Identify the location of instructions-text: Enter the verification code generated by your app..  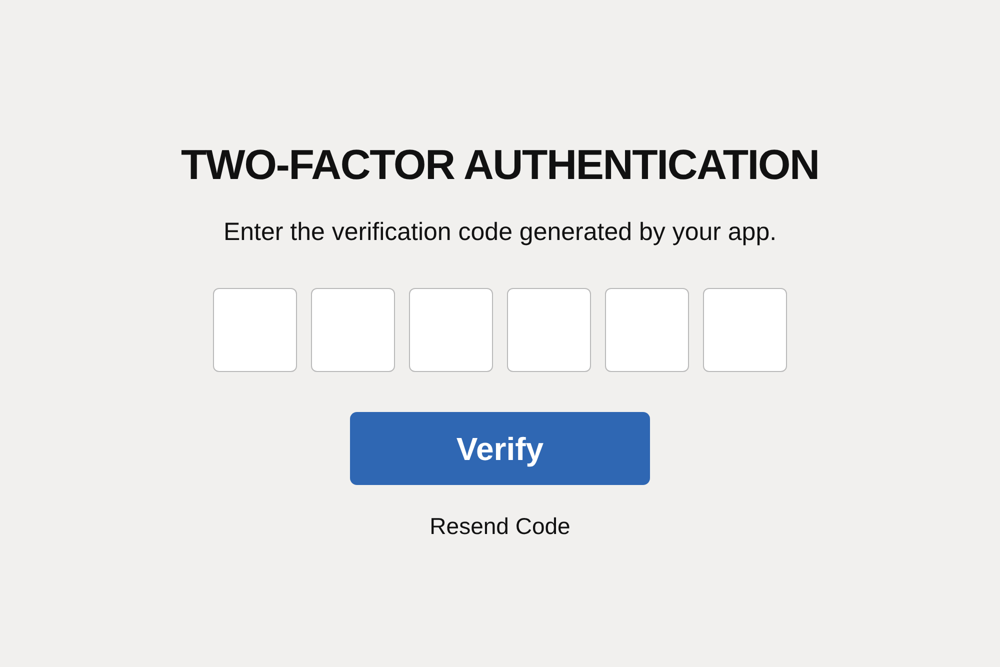
(500, 232).